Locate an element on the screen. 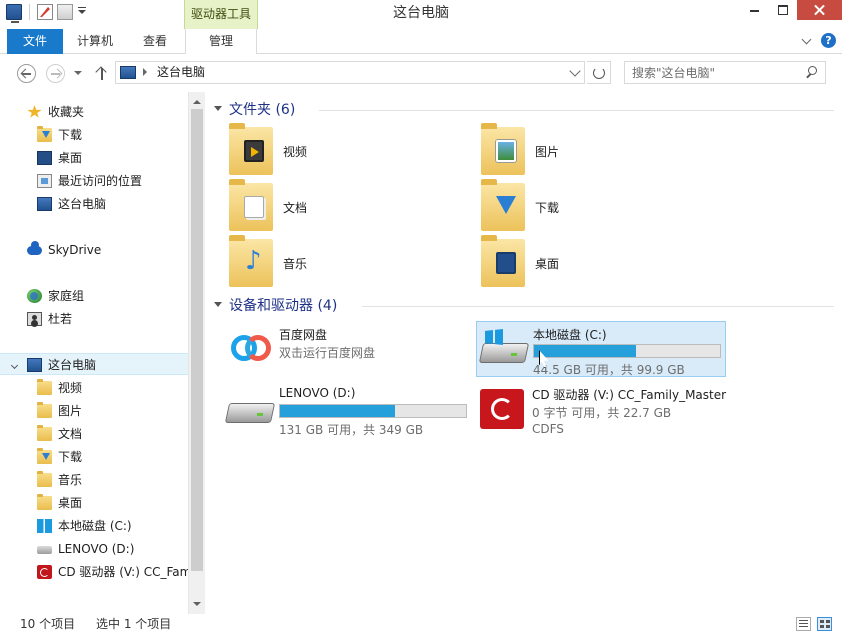 The width and height of the screenshot is (842, 643). ribbon-right-controls: ? is located at coordinates (818, 40).